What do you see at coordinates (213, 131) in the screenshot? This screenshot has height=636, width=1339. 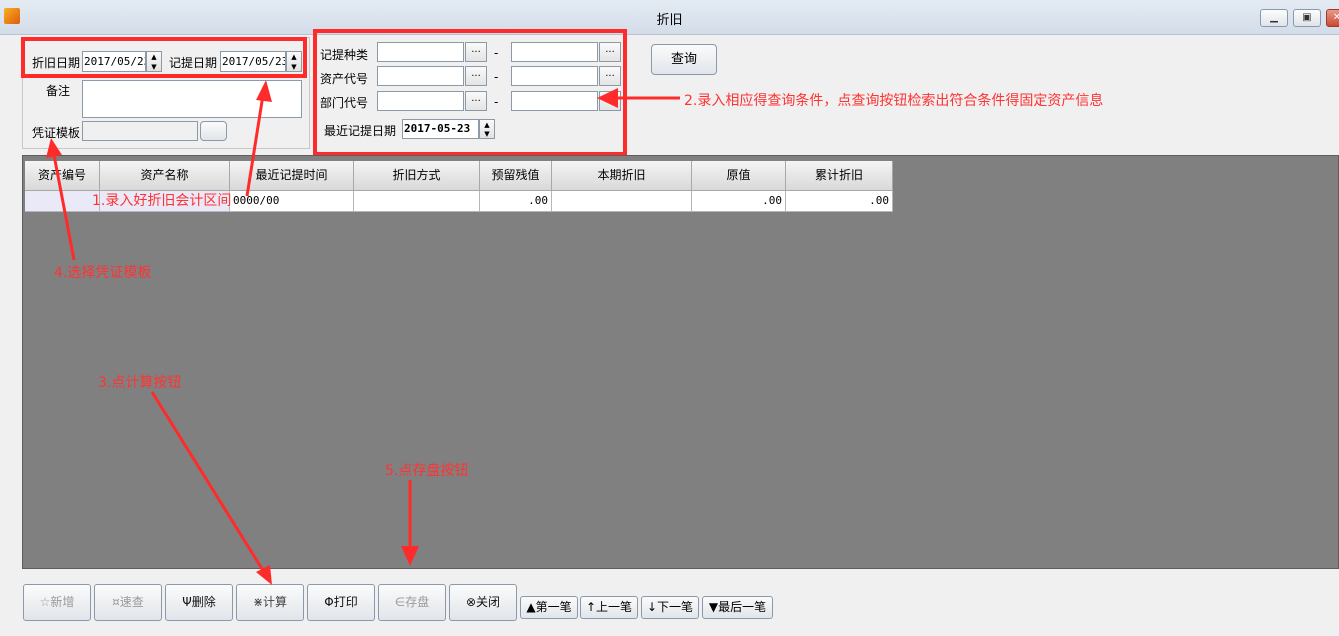 I see `voucher-template-picker-button` at bounding box center [213, 131].